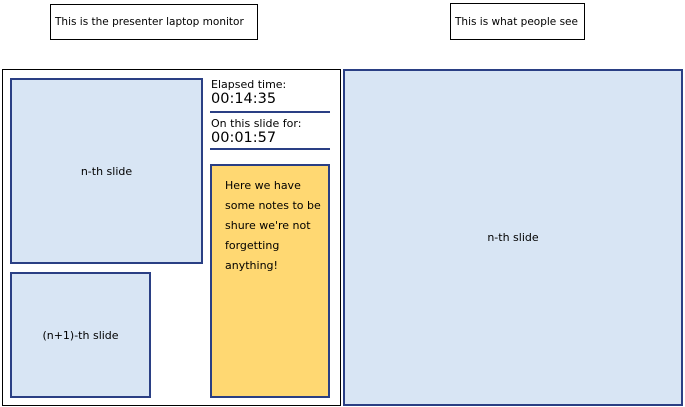  I want to click on audience-view-label-text: This is what people see, so click(516, 21).